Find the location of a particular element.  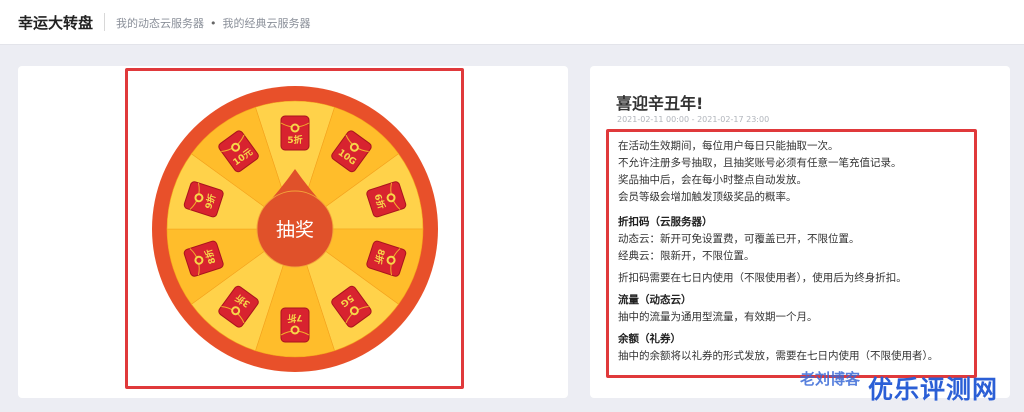

rule-line: 在活动生效期间，每位用户每日只能抽取一次。 is located at coordinates (728, 146).